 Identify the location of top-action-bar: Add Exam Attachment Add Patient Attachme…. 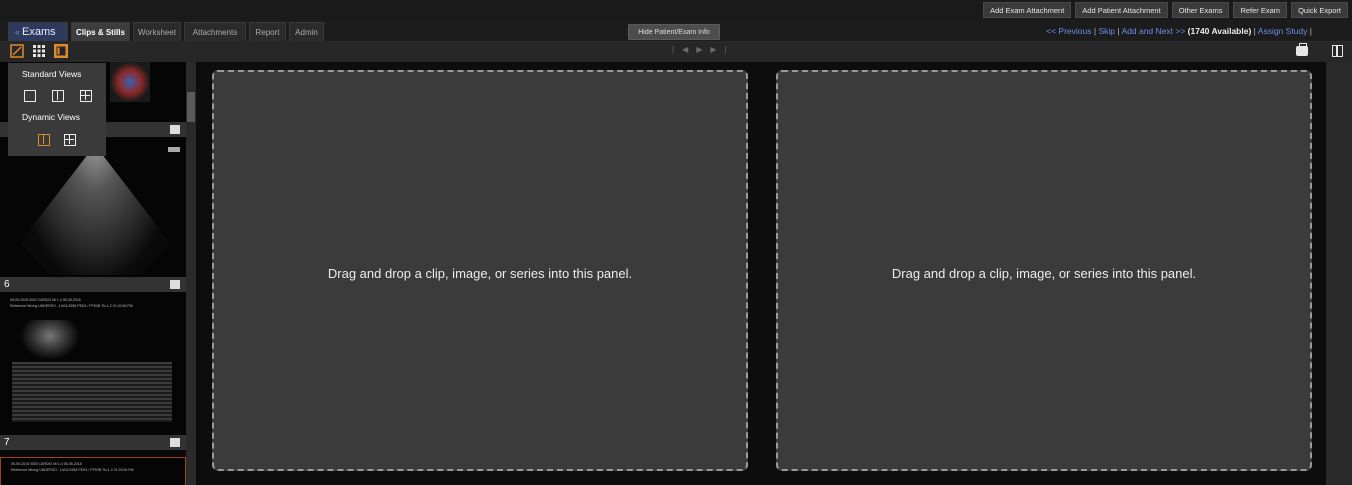
(676, 10).